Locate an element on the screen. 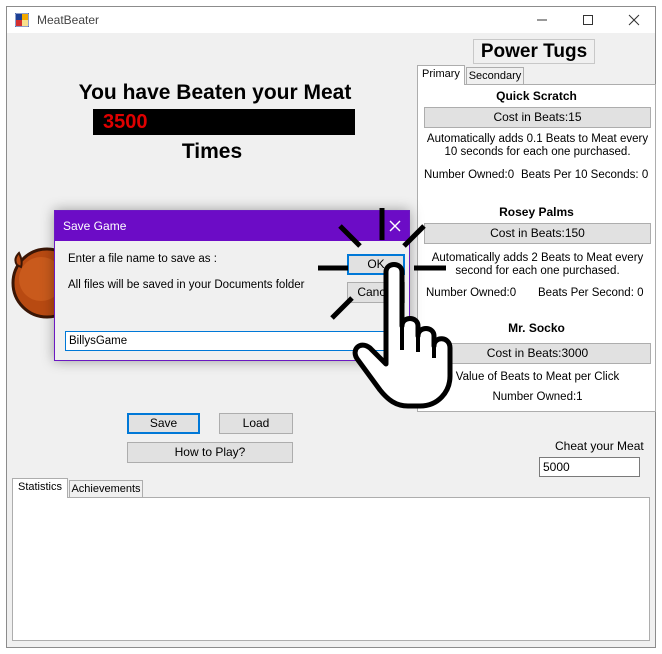  close-icon is located at coordinates (634, 20).